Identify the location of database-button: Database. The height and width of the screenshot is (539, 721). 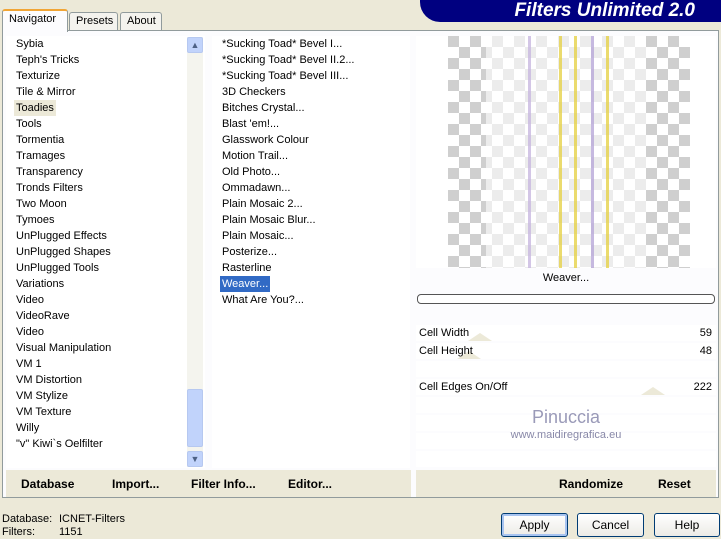
(47, 484).